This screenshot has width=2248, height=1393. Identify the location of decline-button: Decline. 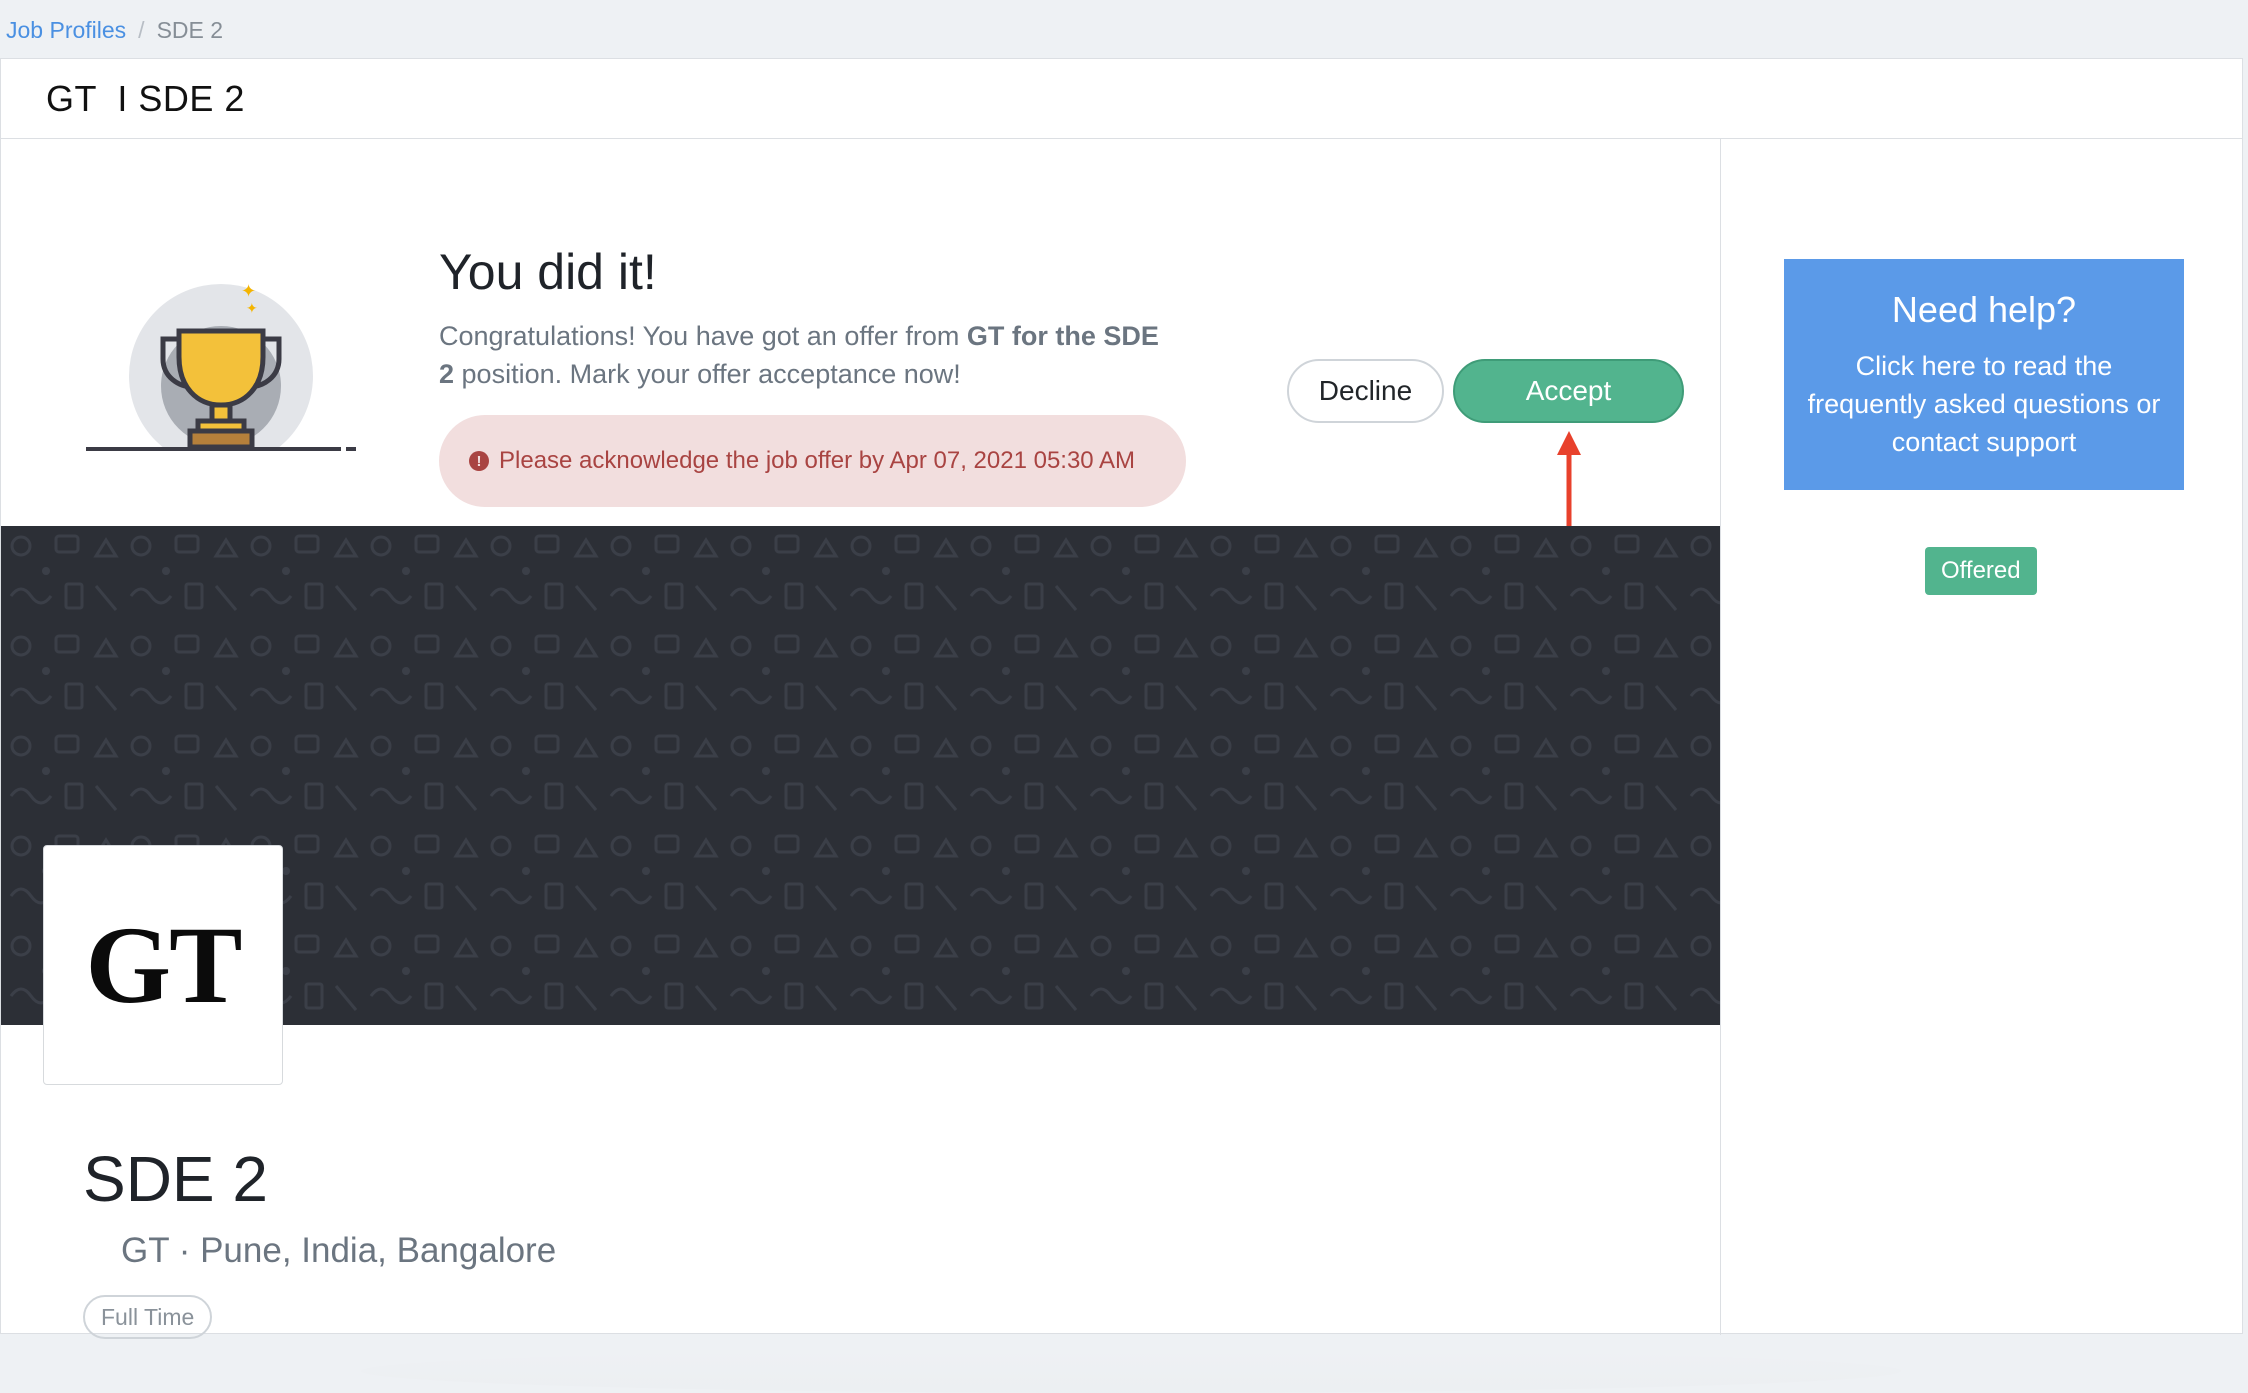
(1365, 391).